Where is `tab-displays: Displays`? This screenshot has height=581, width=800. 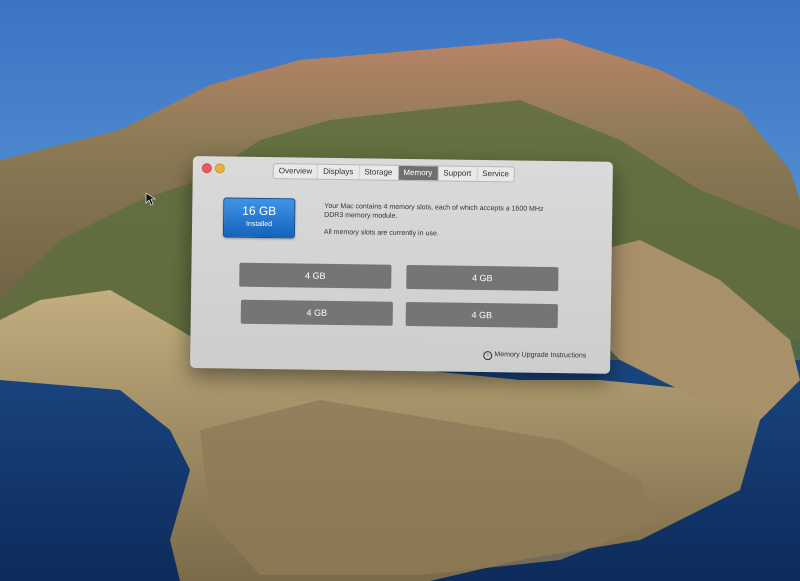
tab-displays: Displays is located at coordinates (339, 172).